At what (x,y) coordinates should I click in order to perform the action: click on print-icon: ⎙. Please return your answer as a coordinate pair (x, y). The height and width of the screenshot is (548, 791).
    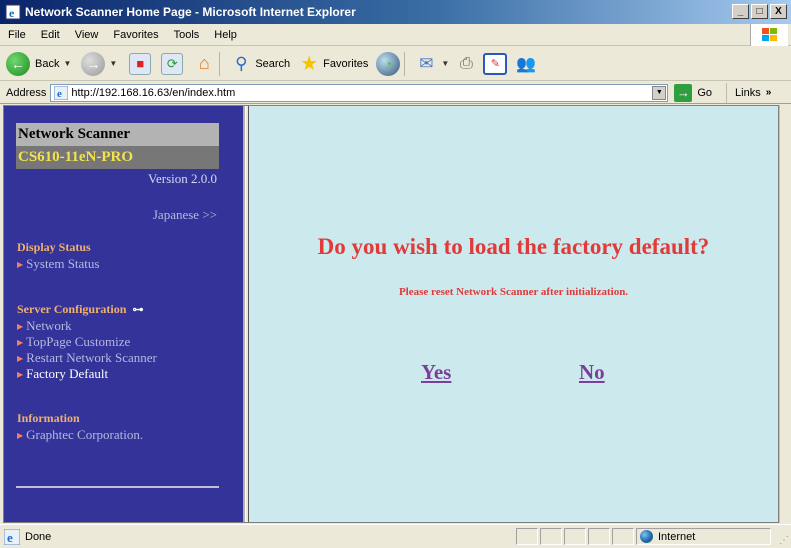
    Looking at the image, I should click on (466, 63).